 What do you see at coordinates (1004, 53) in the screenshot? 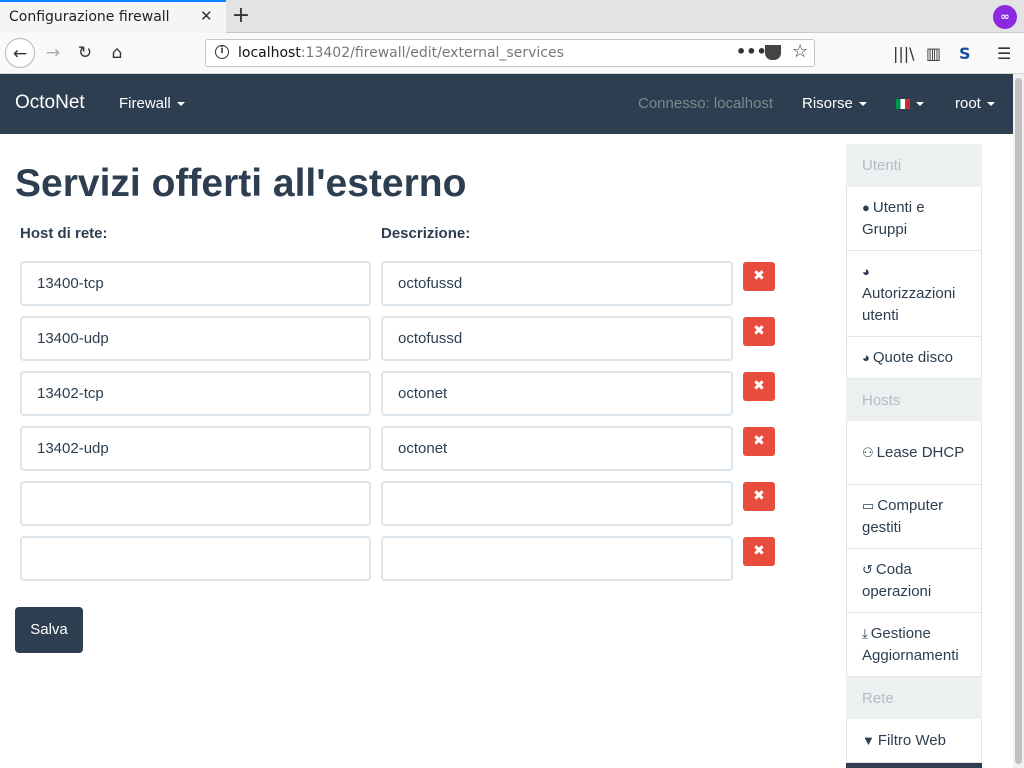
I see `menu-icon: ☰` at bounding box center [1004, 53].